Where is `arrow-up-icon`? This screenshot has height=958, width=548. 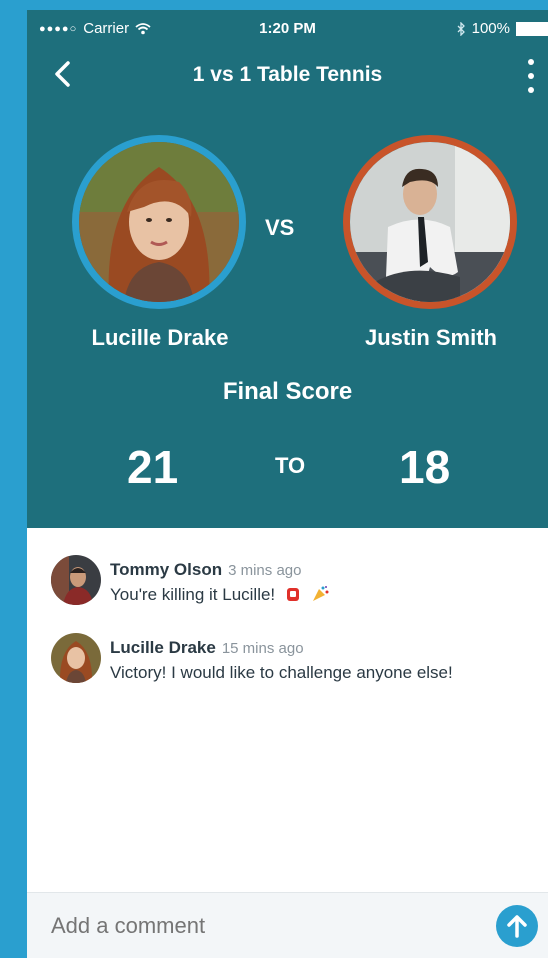
arrow-up-icon is located at coordinates (517, 926).